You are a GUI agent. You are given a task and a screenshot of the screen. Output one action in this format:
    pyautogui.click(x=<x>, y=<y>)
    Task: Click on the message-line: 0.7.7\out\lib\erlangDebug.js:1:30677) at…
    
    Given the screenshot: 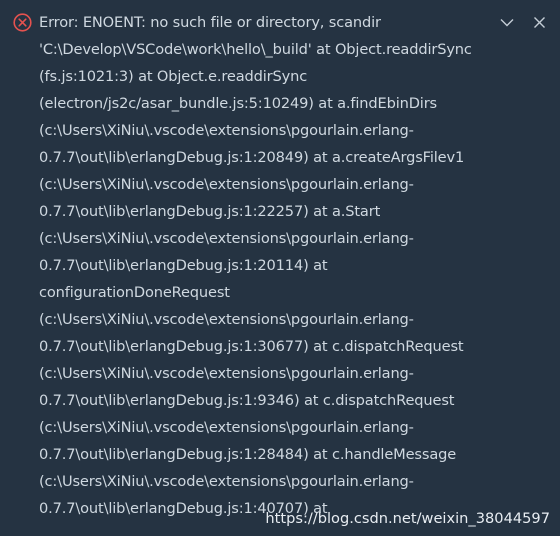 What is the action you would take?
    pyautogui.click(x=251, y=346)
    